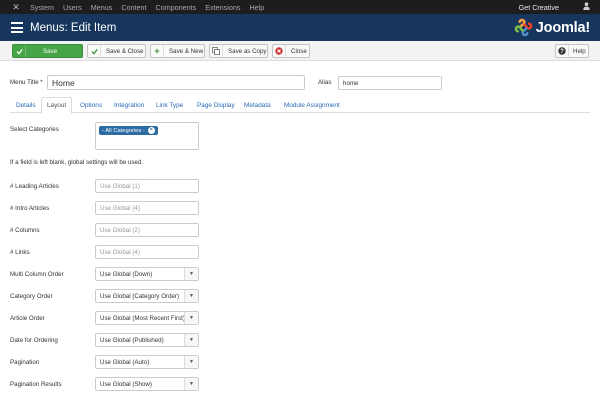 Image resolution: width=600 pixels, height=407 pixels. I want to click on copy-icon, so click(216, 51).